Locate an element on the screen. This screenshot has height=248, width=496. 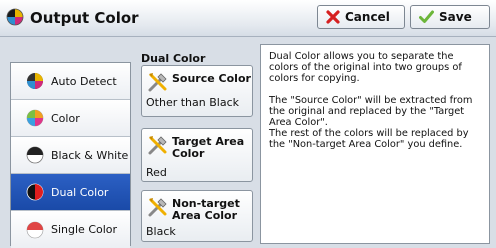
target-area-color-title: Target Area Color is located at coordinates (208, 147).